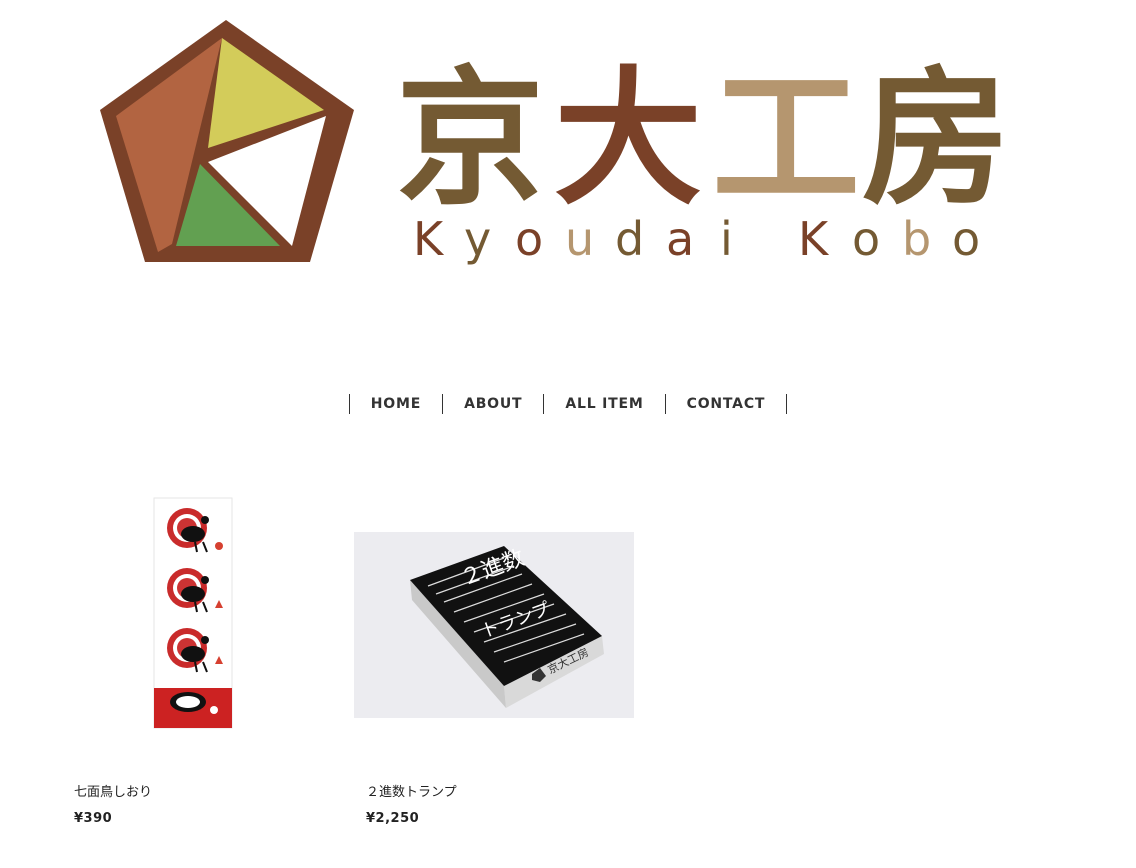  I want to click on product-price: ¥2,250, so click(393, 818).